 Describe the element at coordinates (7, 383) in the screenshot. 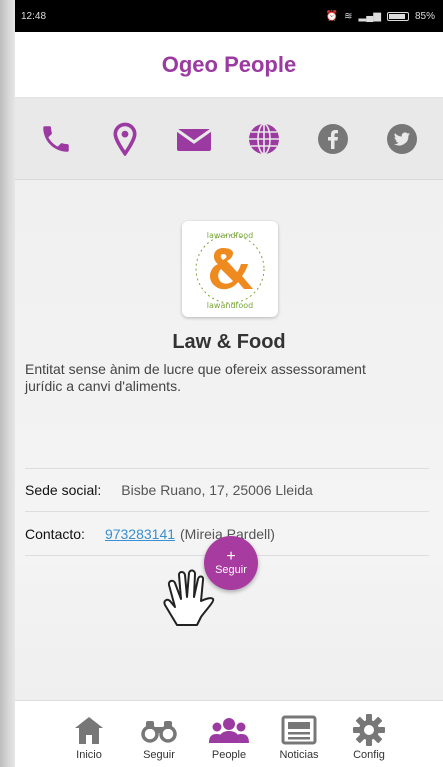

I see `background-edge` at that location.